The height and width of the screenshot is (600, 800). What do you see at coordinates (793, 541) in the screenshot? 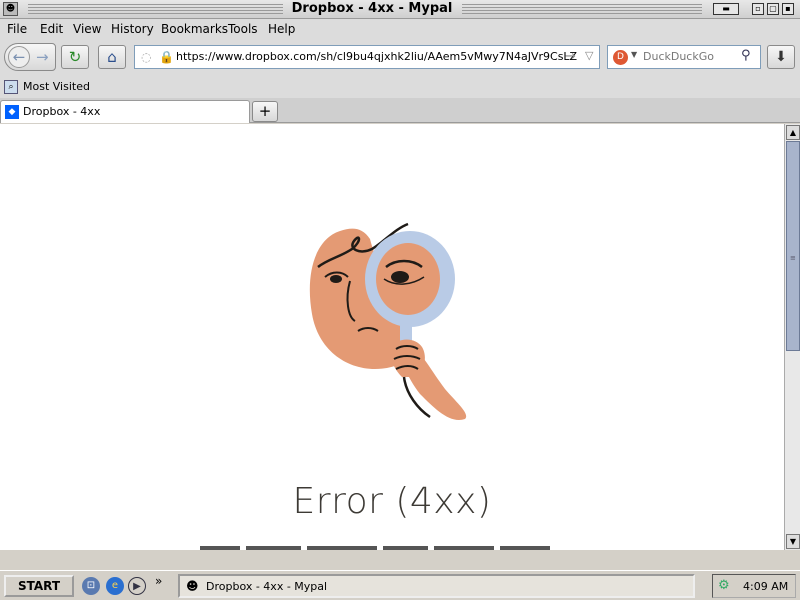
I see `scroll-down-icon: ▼` at bounding box center [793, 541].